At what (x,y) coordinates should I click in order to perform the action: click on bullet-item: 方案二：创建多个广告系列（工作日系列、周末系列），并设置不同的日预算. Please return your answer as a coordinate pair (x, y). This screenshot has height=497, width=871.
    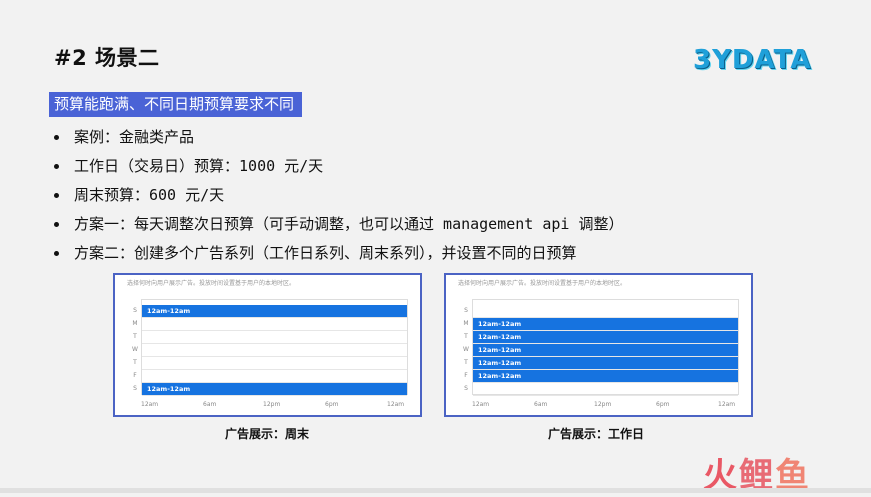
    Looking at the image, I should click on (339, 254).